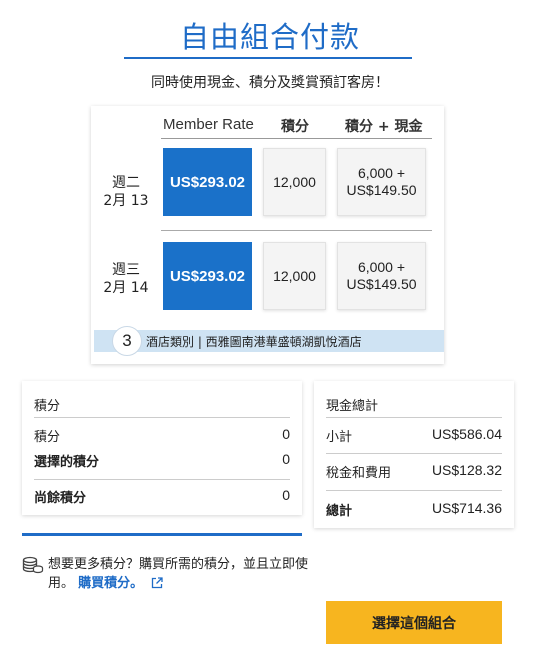  What do you see at coordinates (110, 583) in the screenshot?
I see `buy-points-link: 購買積分。` at bounding box center [110, 583].